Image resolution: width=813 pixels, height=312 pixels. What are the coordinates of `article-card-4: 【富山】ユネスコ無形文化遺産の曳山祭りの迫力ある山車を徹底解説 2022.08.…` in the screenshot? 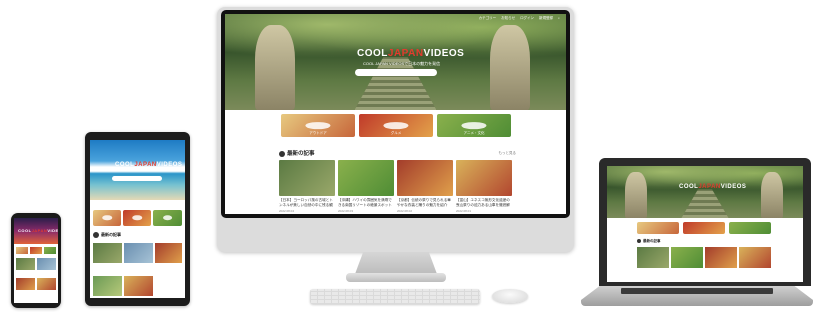 It's located at (484, 186).